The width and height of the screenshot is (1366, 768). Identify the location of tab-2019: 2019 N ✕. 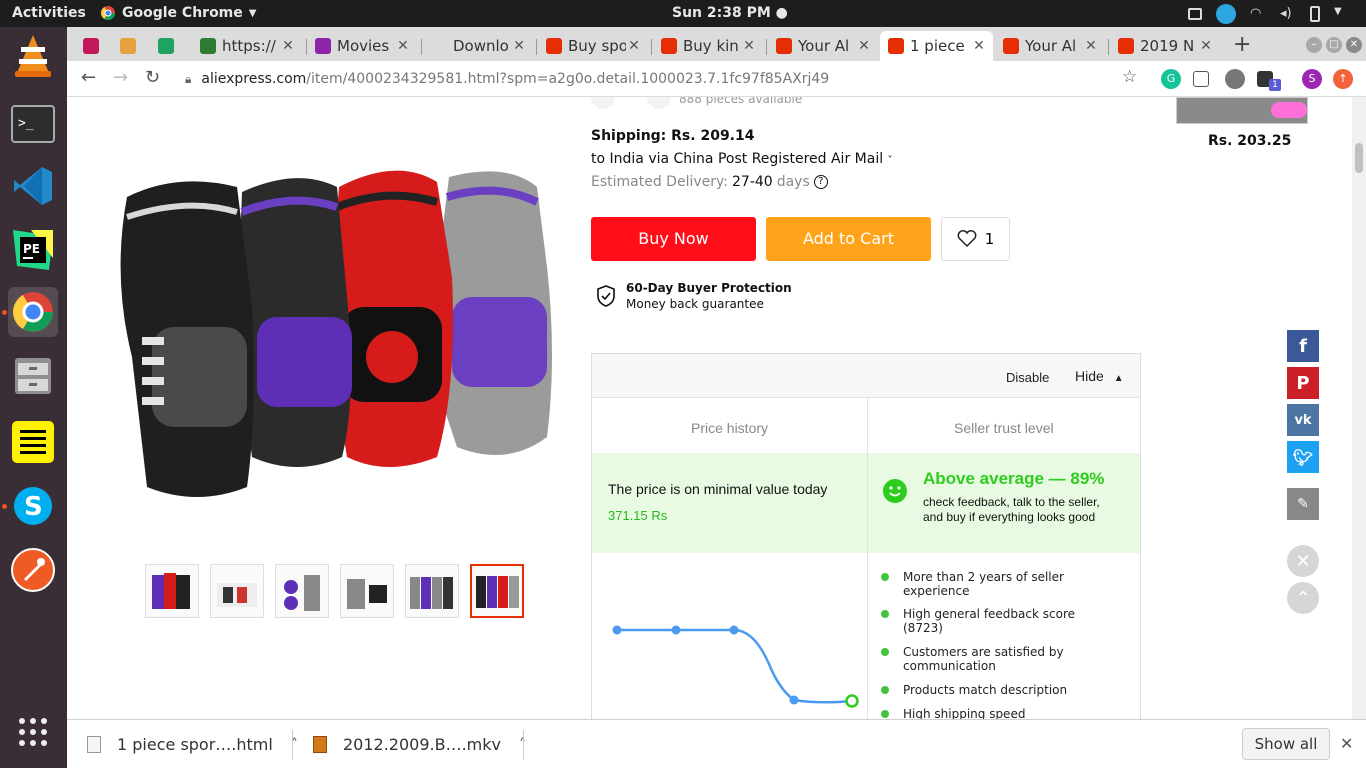
(1165, 46).